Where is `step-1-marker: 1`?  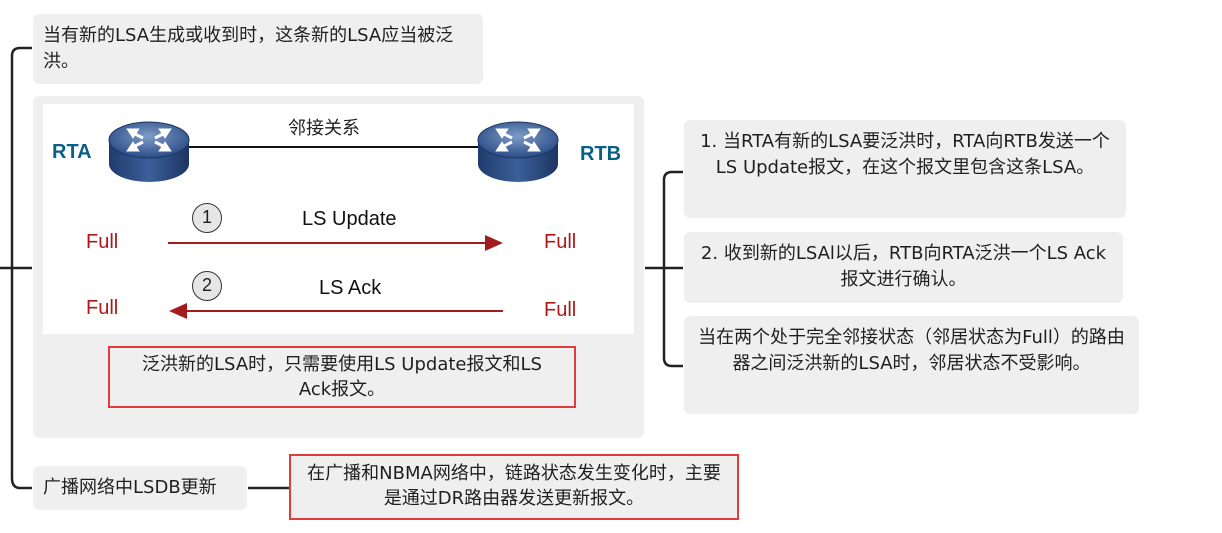 step-1-marker: 1 is located at coordinates (207, 218).